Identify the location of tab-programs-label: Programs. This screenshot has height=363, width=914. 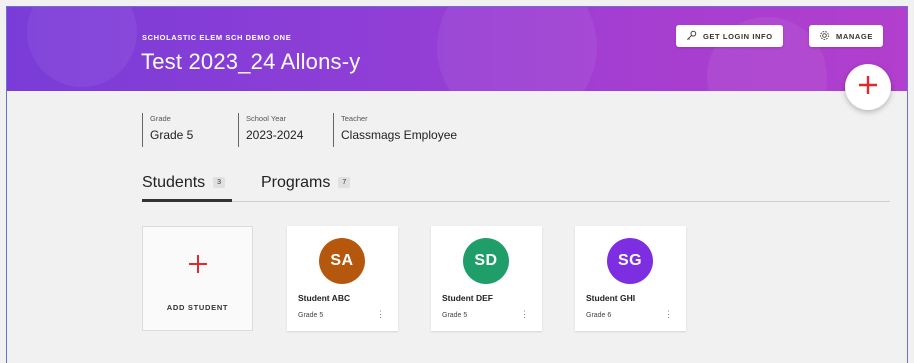
(296, 182).